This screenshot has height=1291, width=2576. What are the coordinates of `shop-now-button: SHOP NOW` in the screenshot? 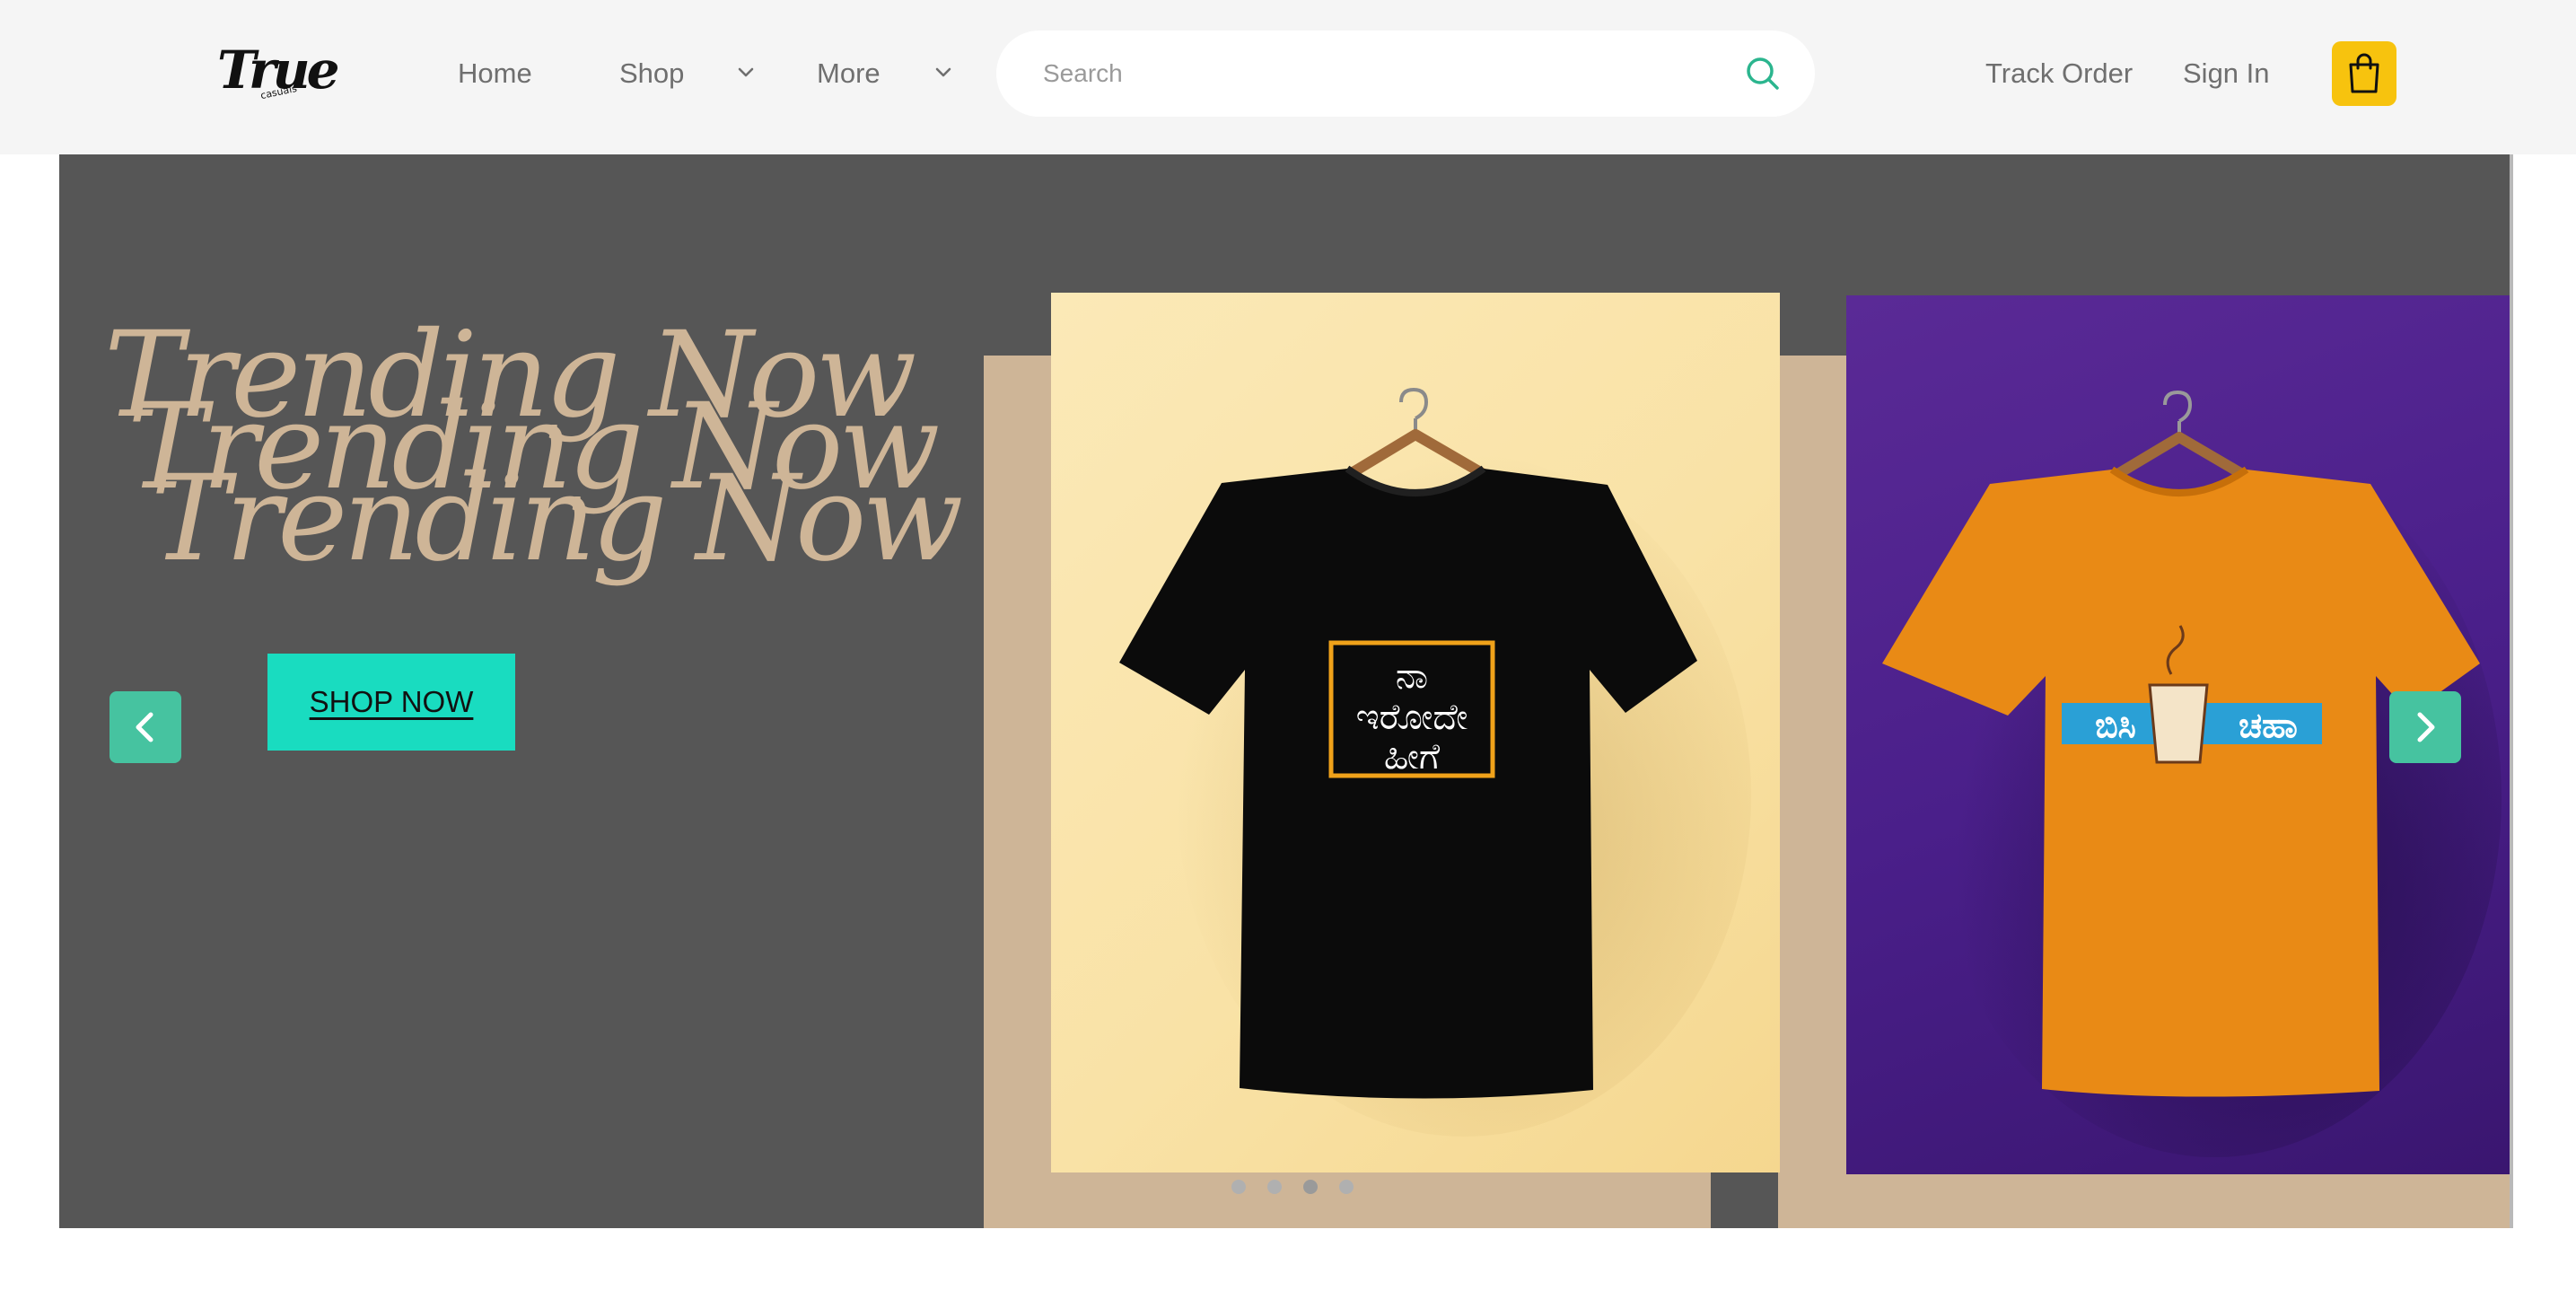 It's located at (391, 702).